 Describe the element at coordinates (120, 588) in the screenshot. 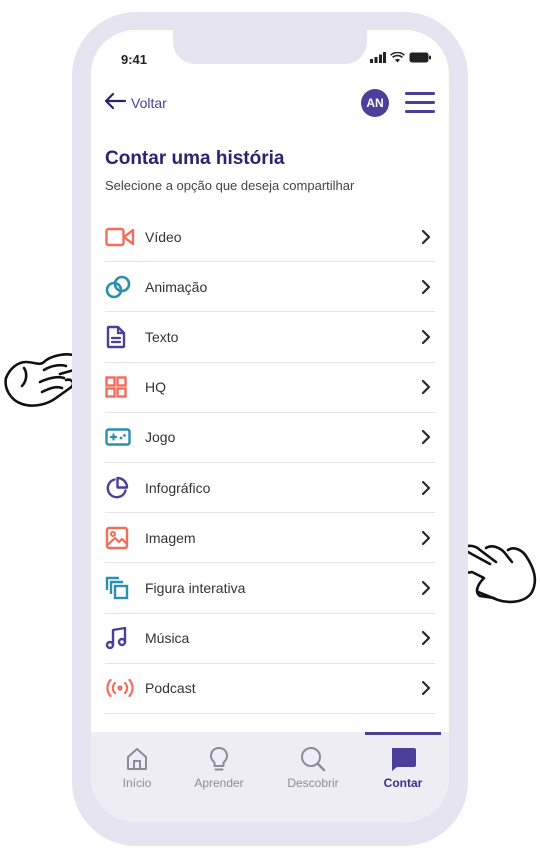

I see `layered-figure-icon` at that location.